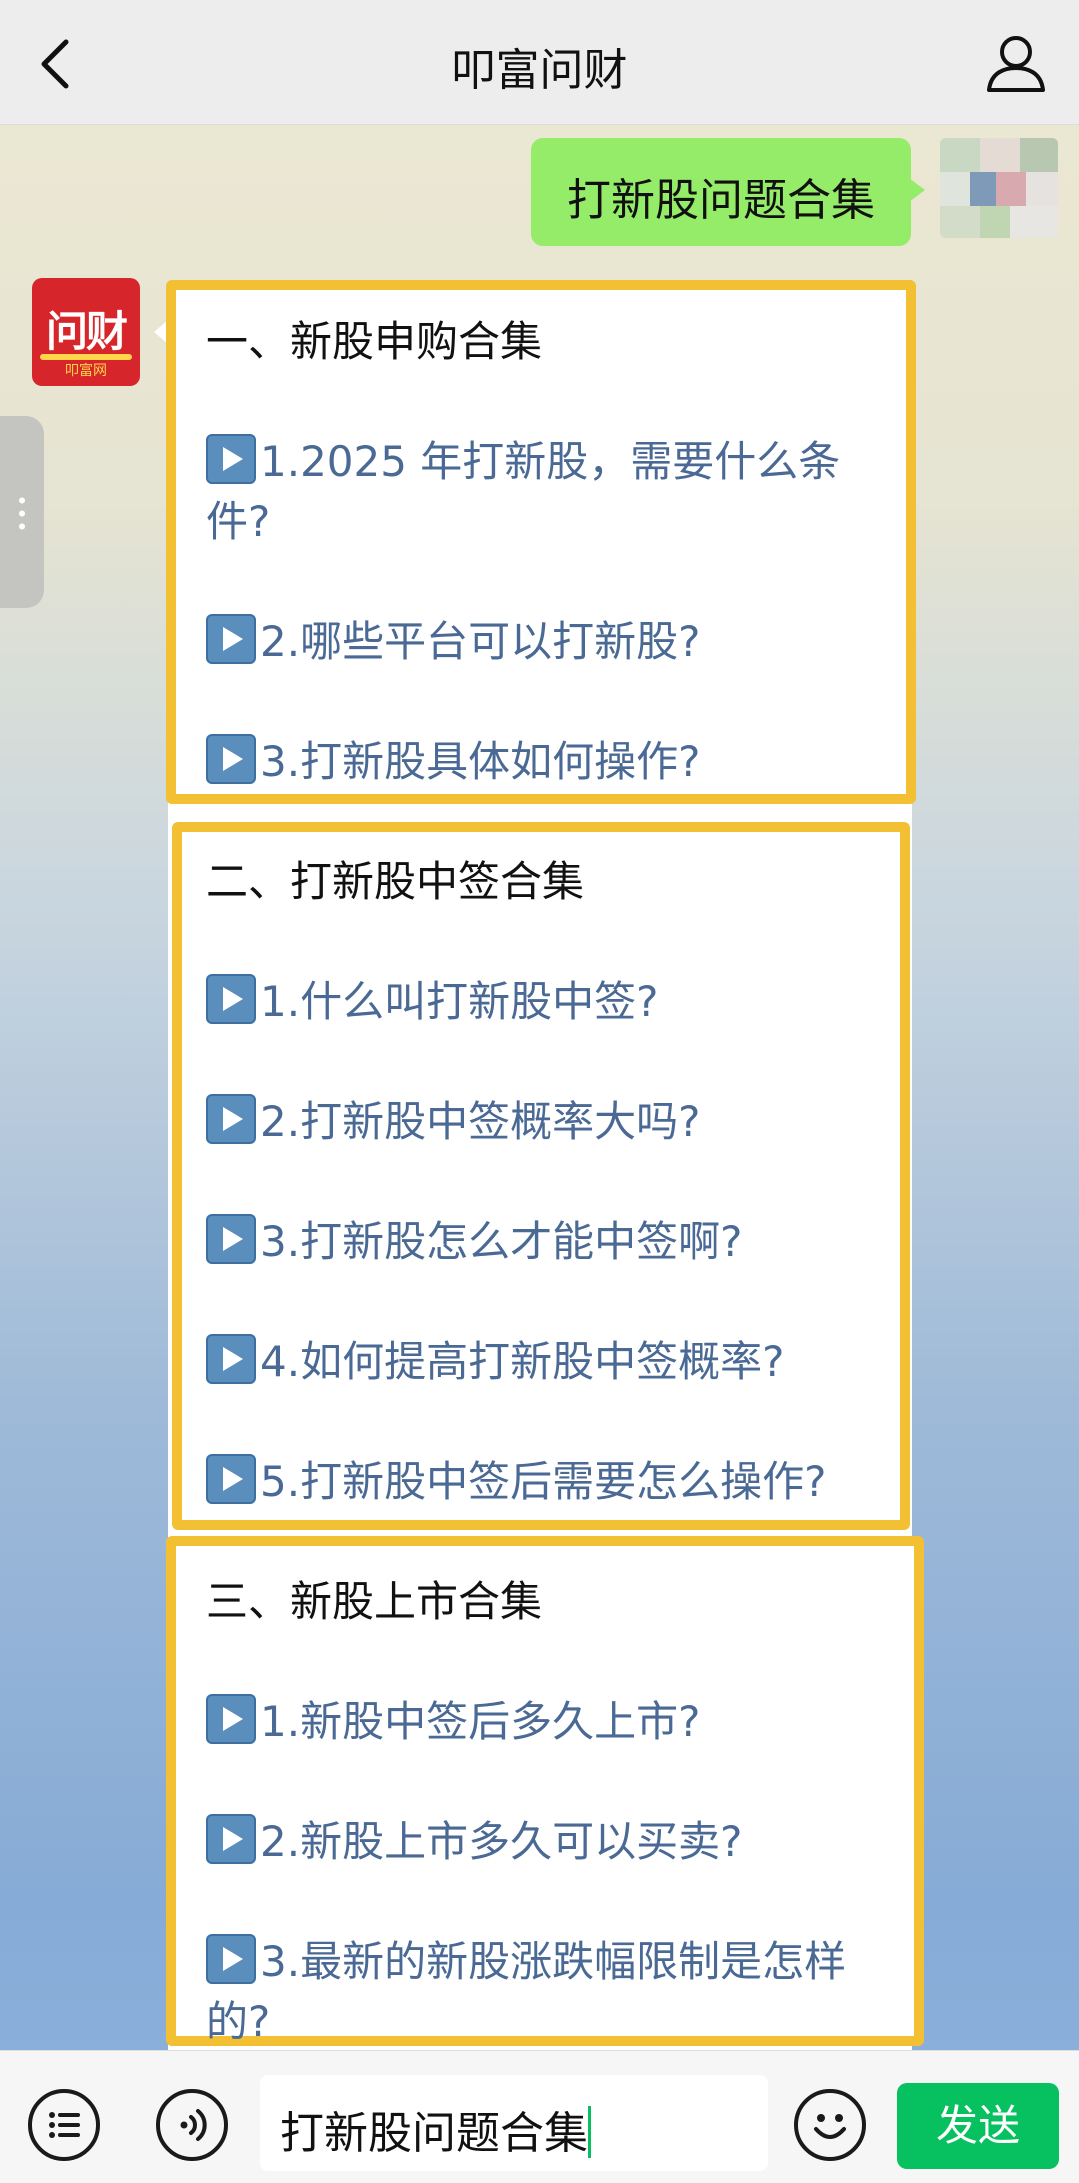 The image size is (1079, 2183). I want to click on message-input-value: 打新股问题合集, so click(434, 2133).